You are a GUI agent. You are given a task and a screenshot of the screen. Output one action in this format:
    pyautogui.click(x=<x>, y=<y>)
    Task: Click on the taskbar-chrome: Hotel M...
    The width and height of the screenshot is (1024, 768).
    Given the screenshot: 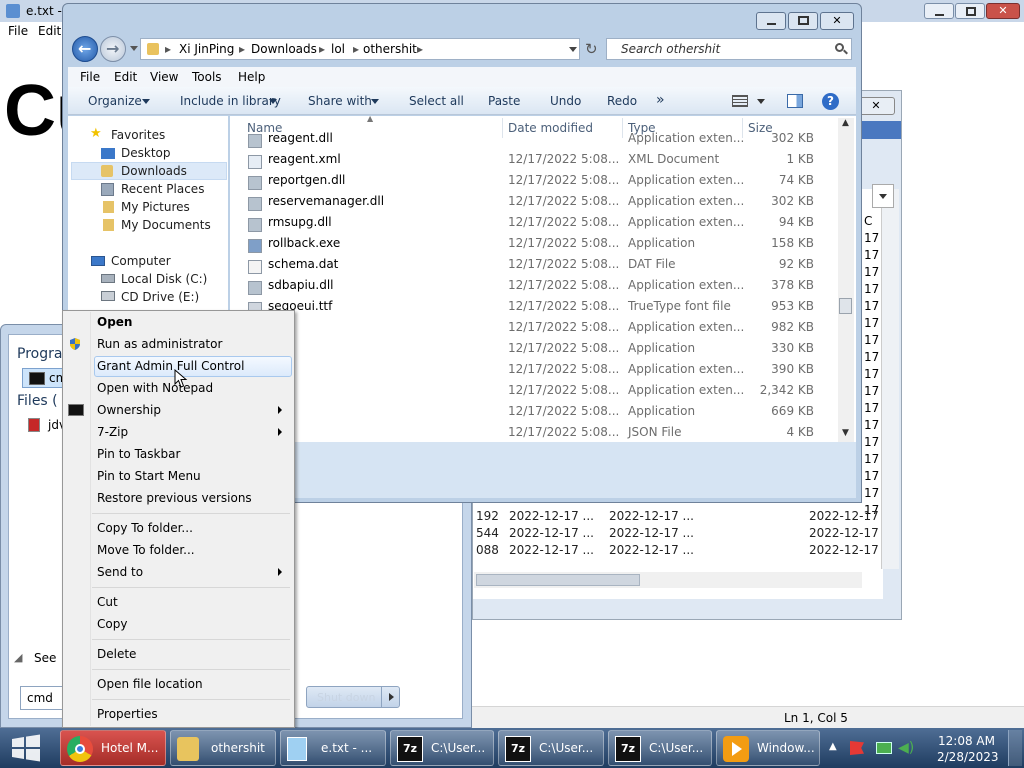 What is the action you would take?
    pyautogui.click(x=113, y=748)
    